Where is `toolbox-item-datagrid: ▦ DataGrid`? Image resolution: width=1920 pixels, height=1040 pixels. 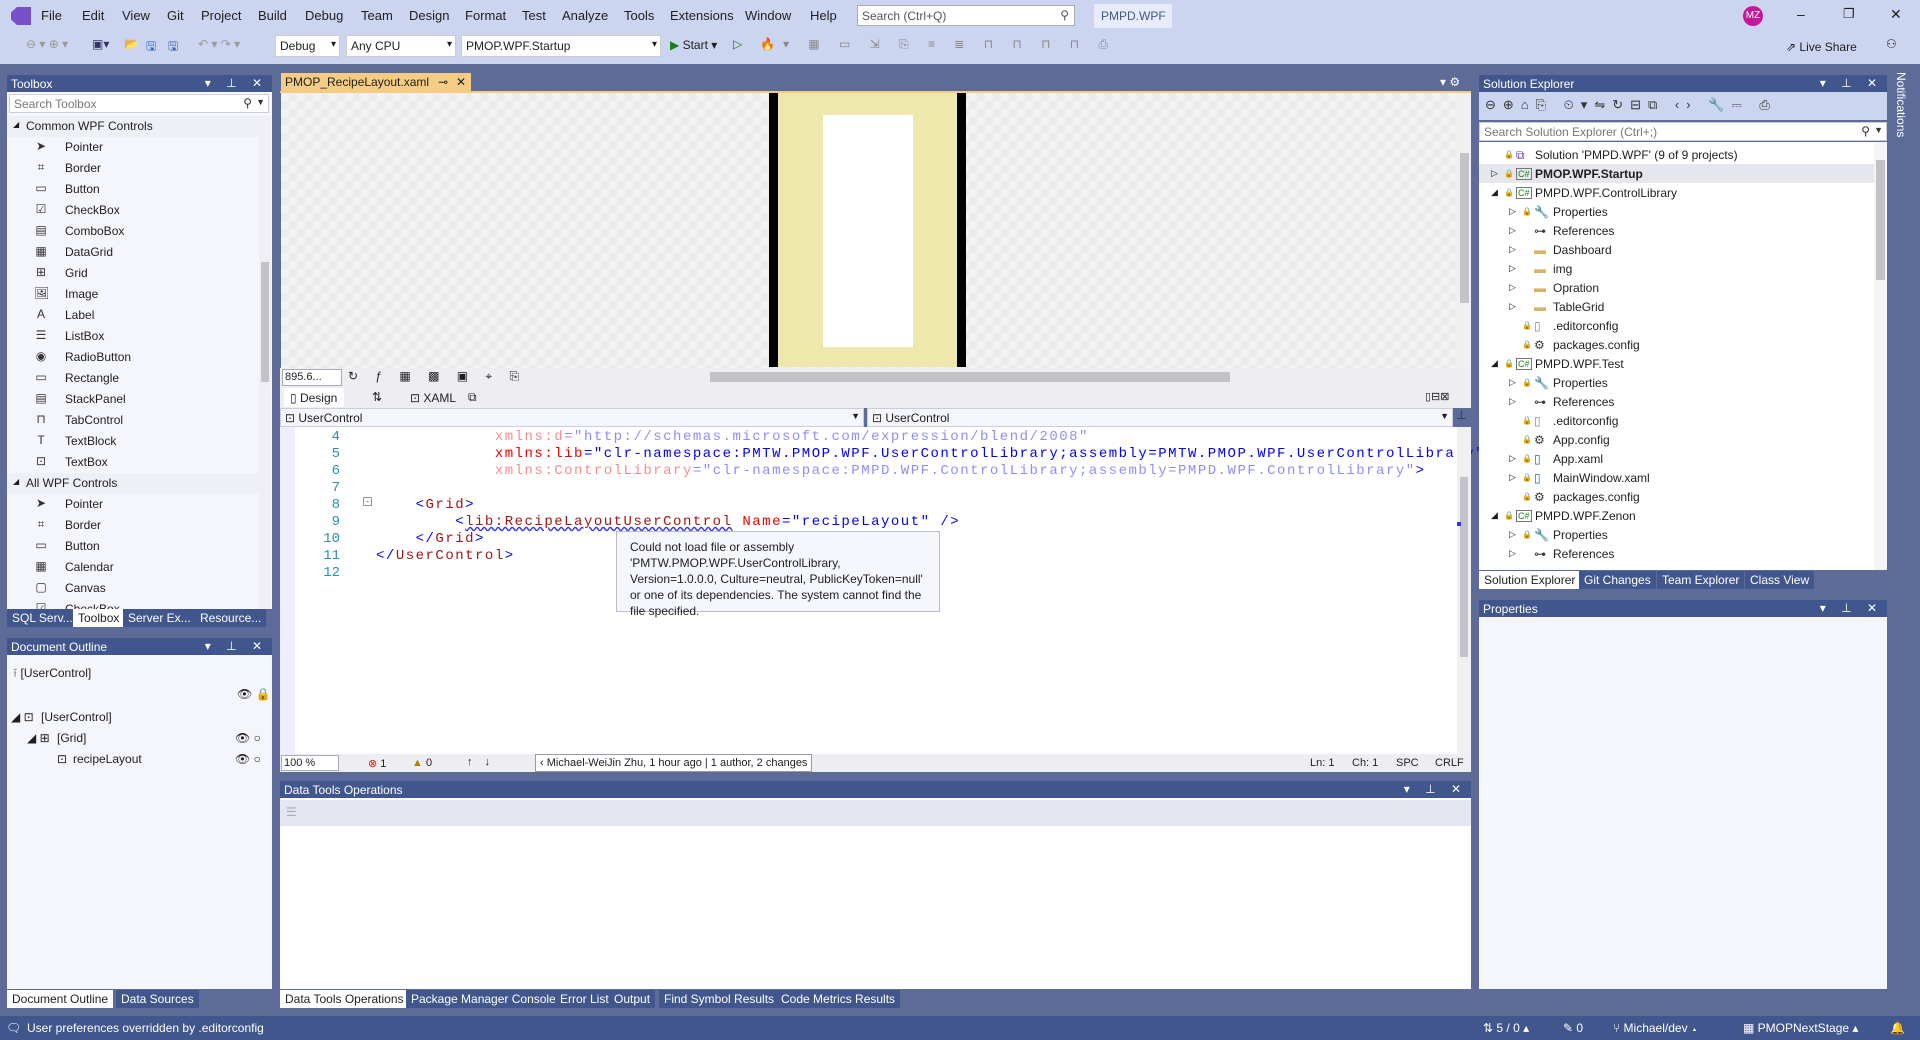
toolbox-item-datagrid: ▦ DataGrid is located at coordinates (134, 252).